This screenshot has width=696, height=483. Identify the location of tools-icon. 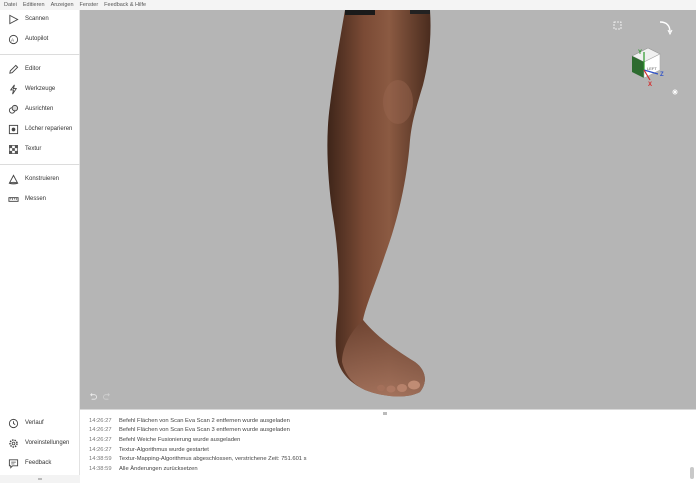
(13, 89).